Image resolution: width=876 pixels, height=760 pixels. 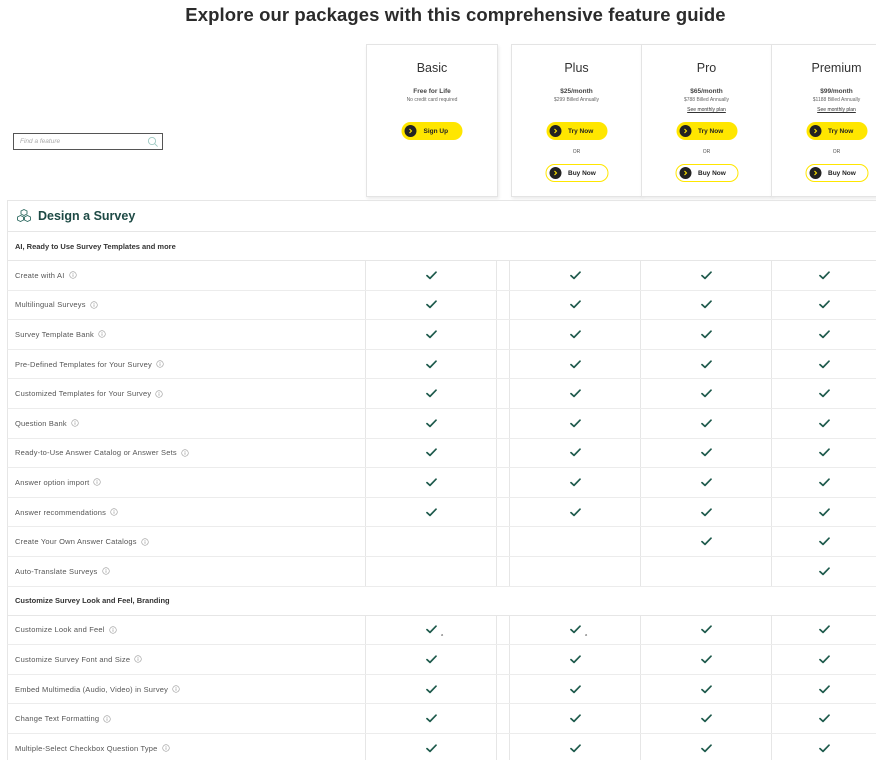 I want to click on feature-label: Change Text Formatting, so click(x=57, y=719).